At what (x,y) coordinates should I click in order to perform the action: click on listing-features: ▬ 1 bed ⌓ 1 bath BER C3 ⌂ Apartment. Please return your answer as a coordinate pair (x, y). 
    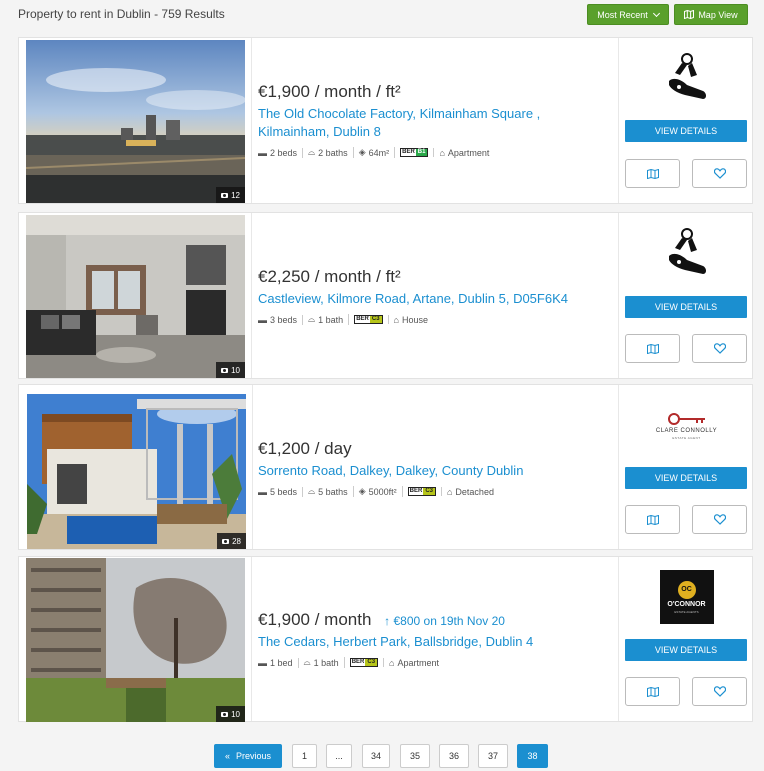
    Looking at the image, I should click on (395, 662).